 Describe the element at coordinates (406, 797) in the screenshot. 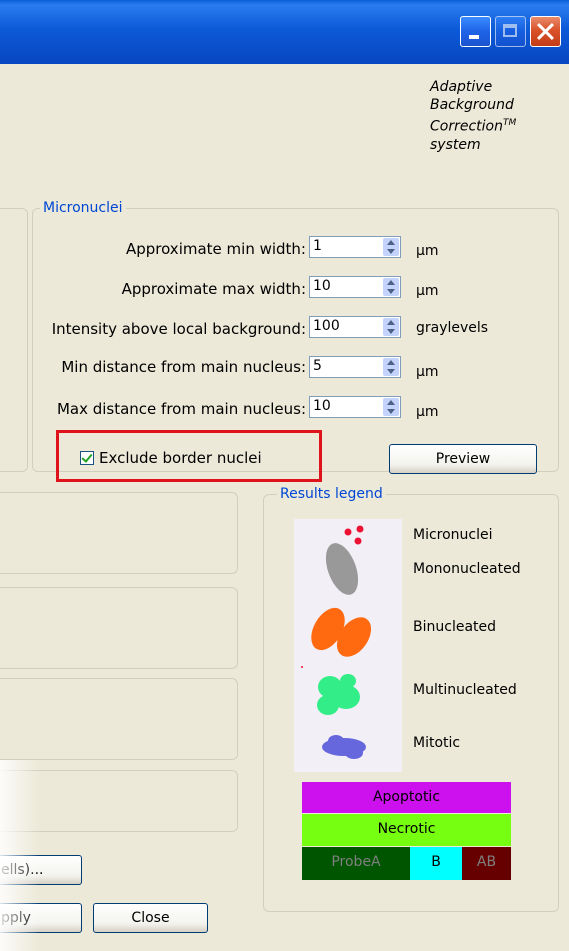

I see `apoptotic-bar: Apoptotic` at that location.